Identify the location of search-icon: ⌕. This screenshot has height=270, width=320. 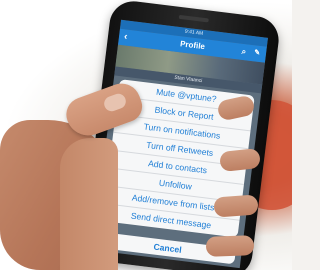
(244, 52).